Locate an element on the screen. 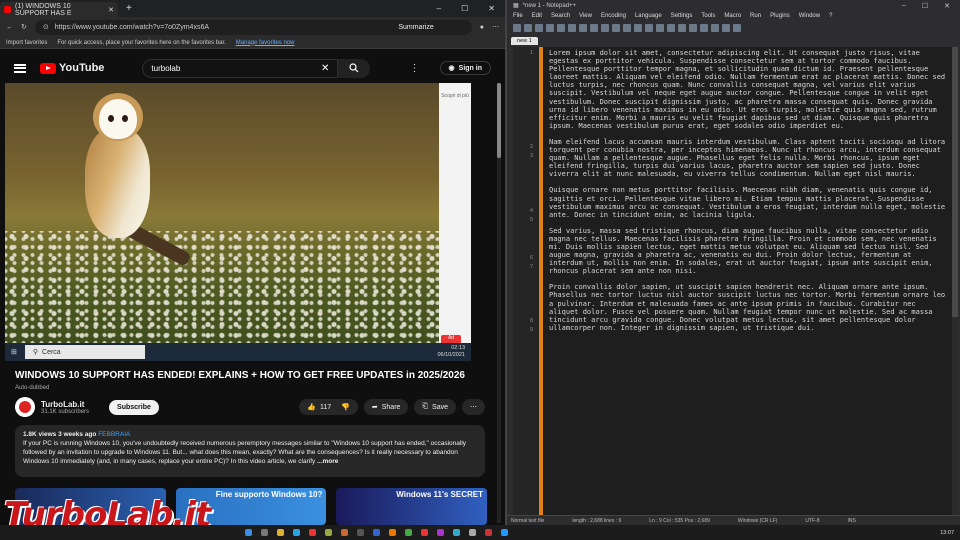  menu-edit: Edit is located at coordinates (537, 16).